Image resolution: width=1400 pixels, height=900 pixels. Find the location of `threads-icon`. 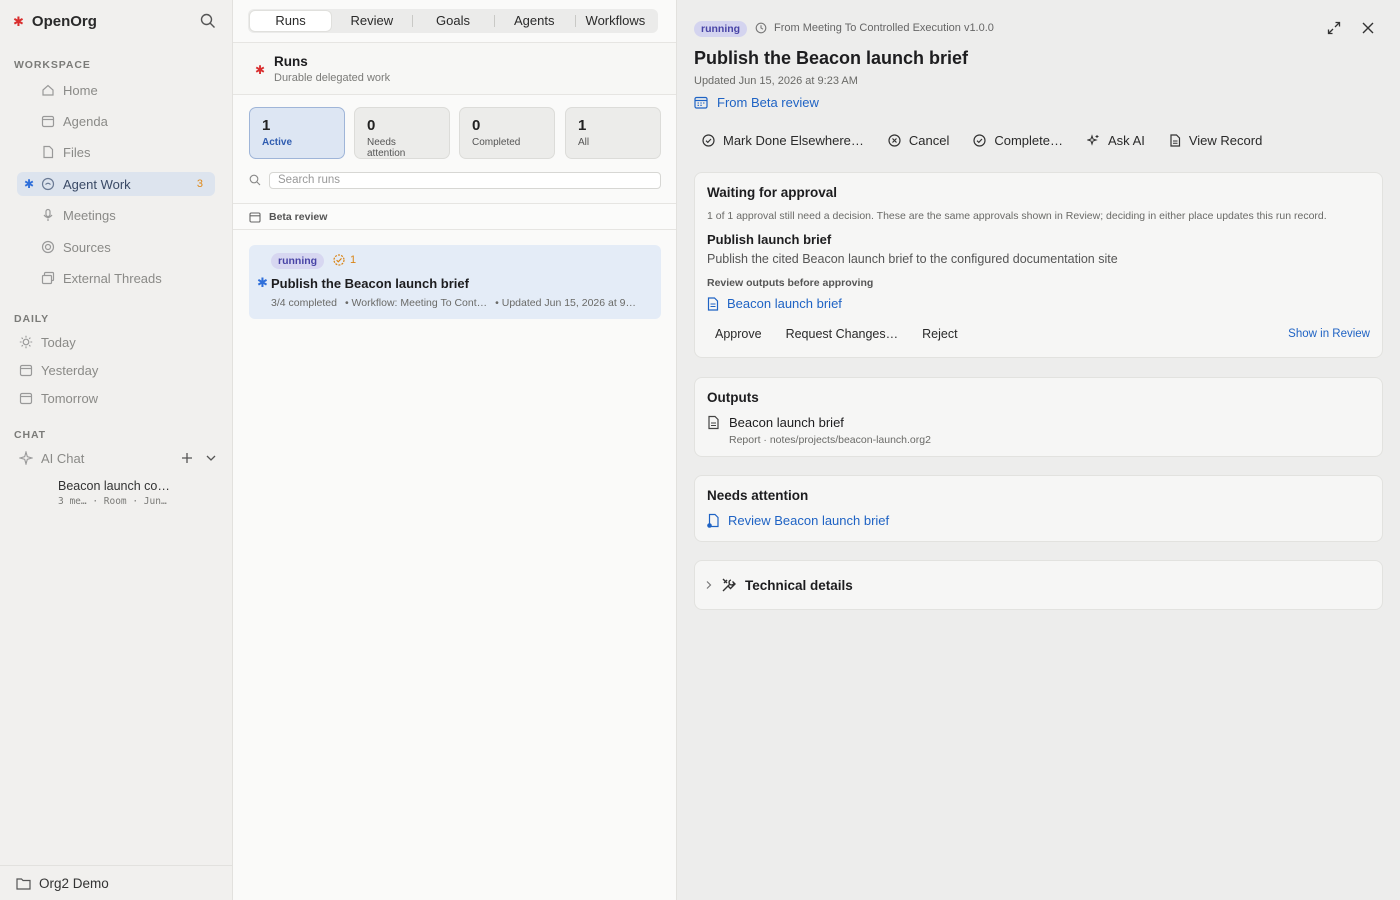

threads-icon is located at coordinates (48, 278).